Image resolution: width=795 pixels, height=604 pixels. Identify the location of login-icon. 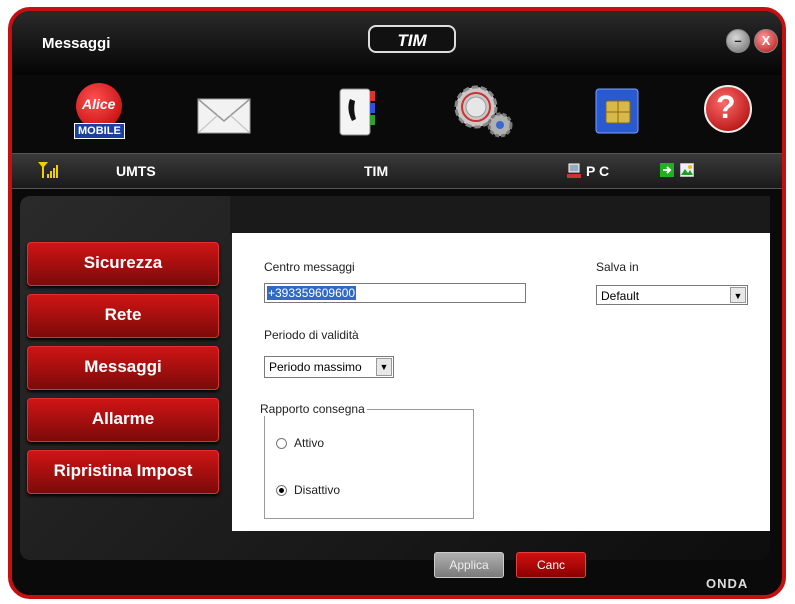
(667, 170).